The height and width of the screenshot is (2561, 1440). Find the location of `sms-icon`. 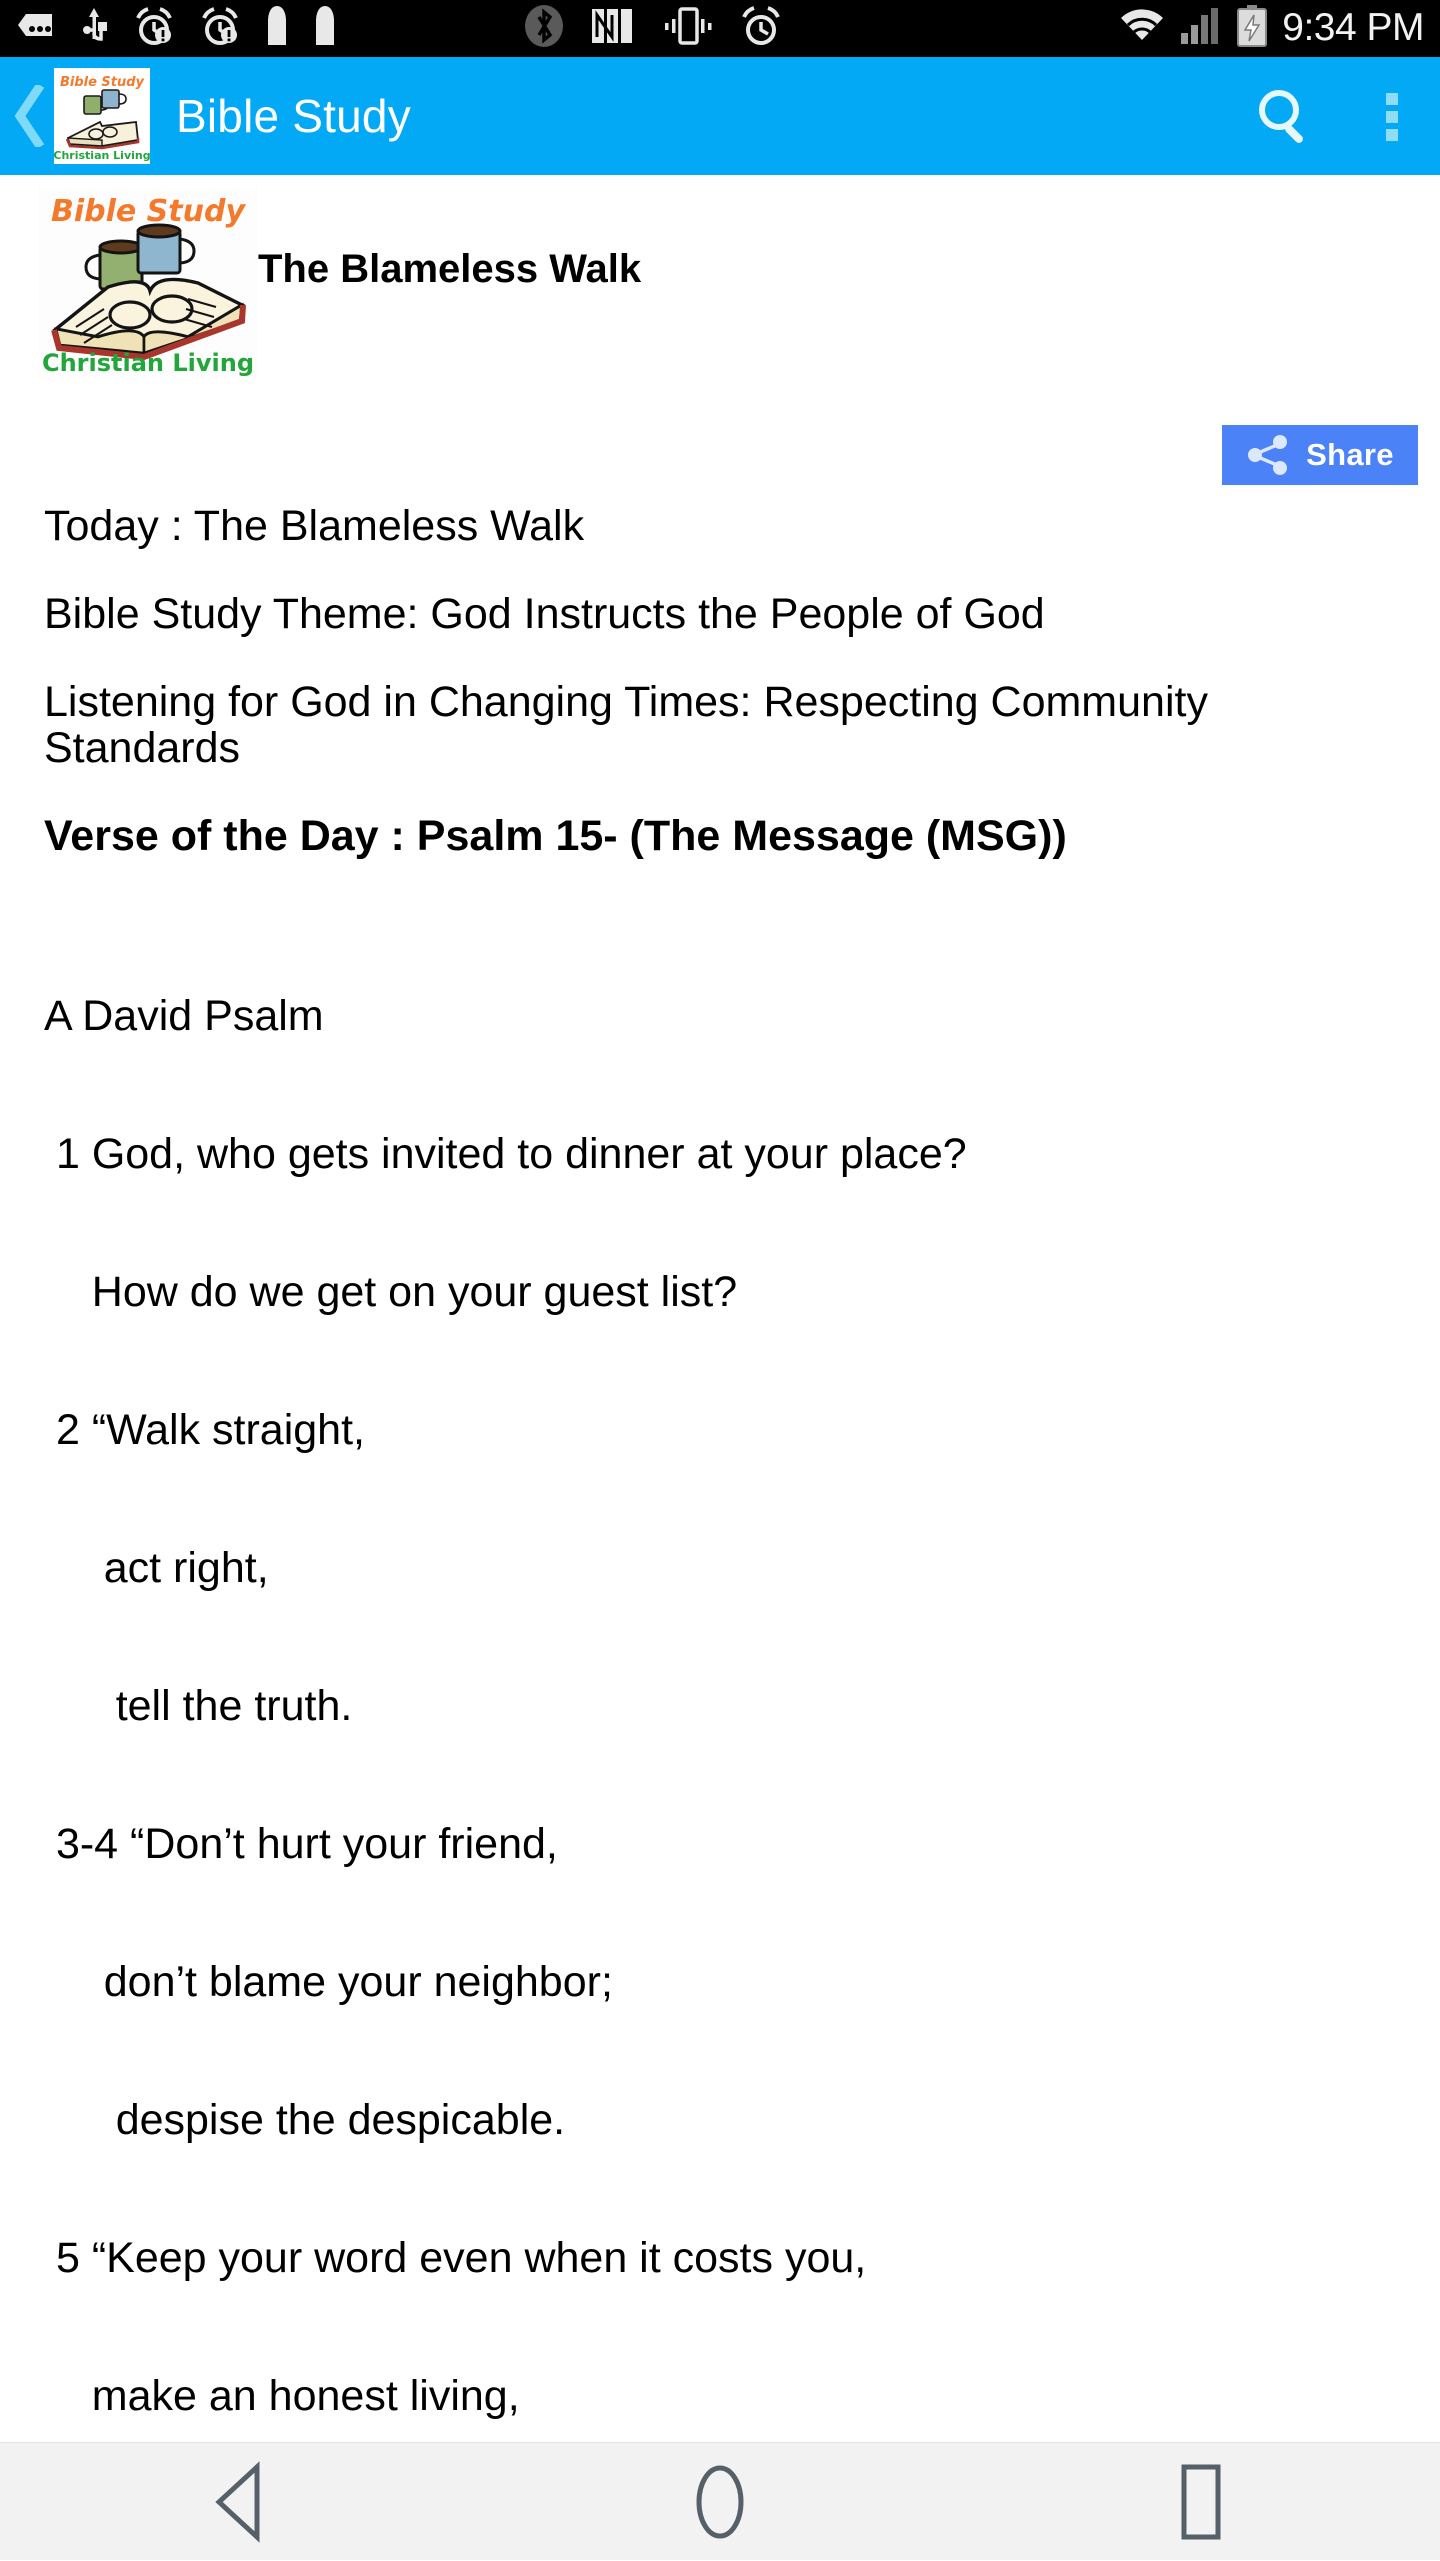

sms-icon is located at coordinates (36, 28).